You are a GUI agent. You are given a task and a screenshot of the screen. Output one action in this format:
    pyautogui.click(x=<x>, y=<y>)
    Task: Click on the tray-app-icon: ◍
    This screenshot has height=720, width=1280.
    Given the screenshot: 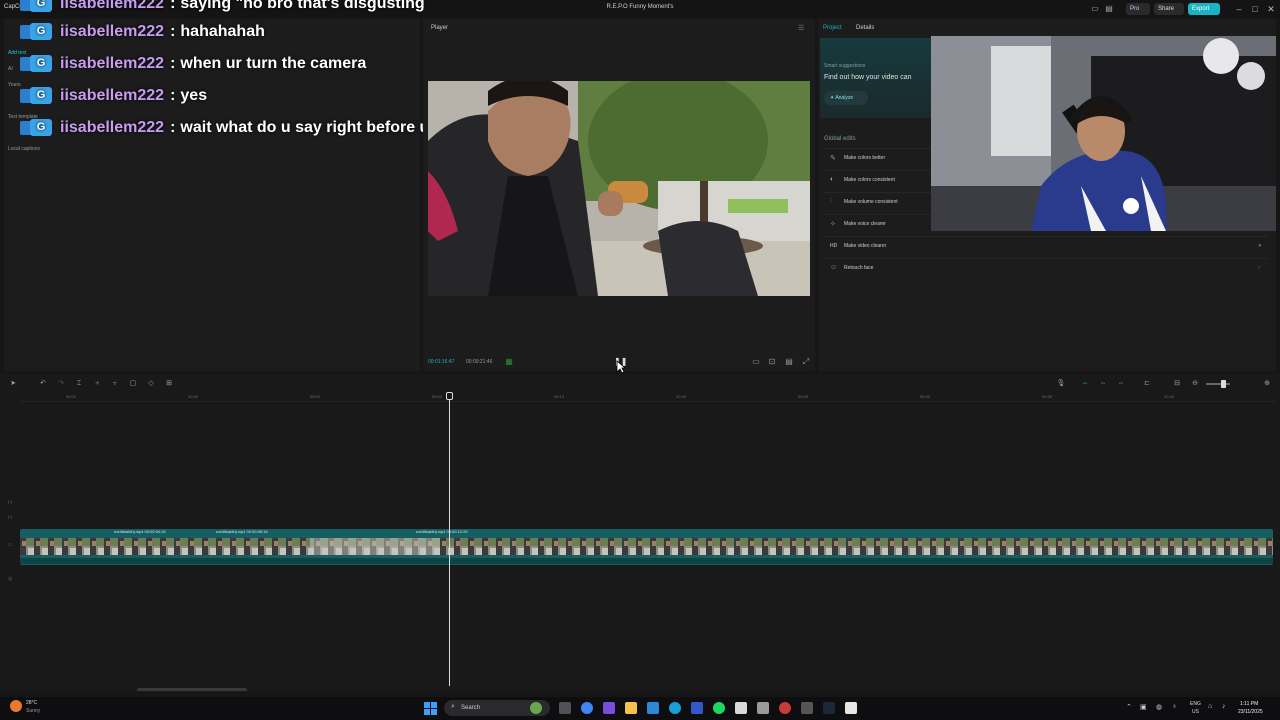 What is the action you would take?
    pyautogui.click(x=1159, y=707)
    